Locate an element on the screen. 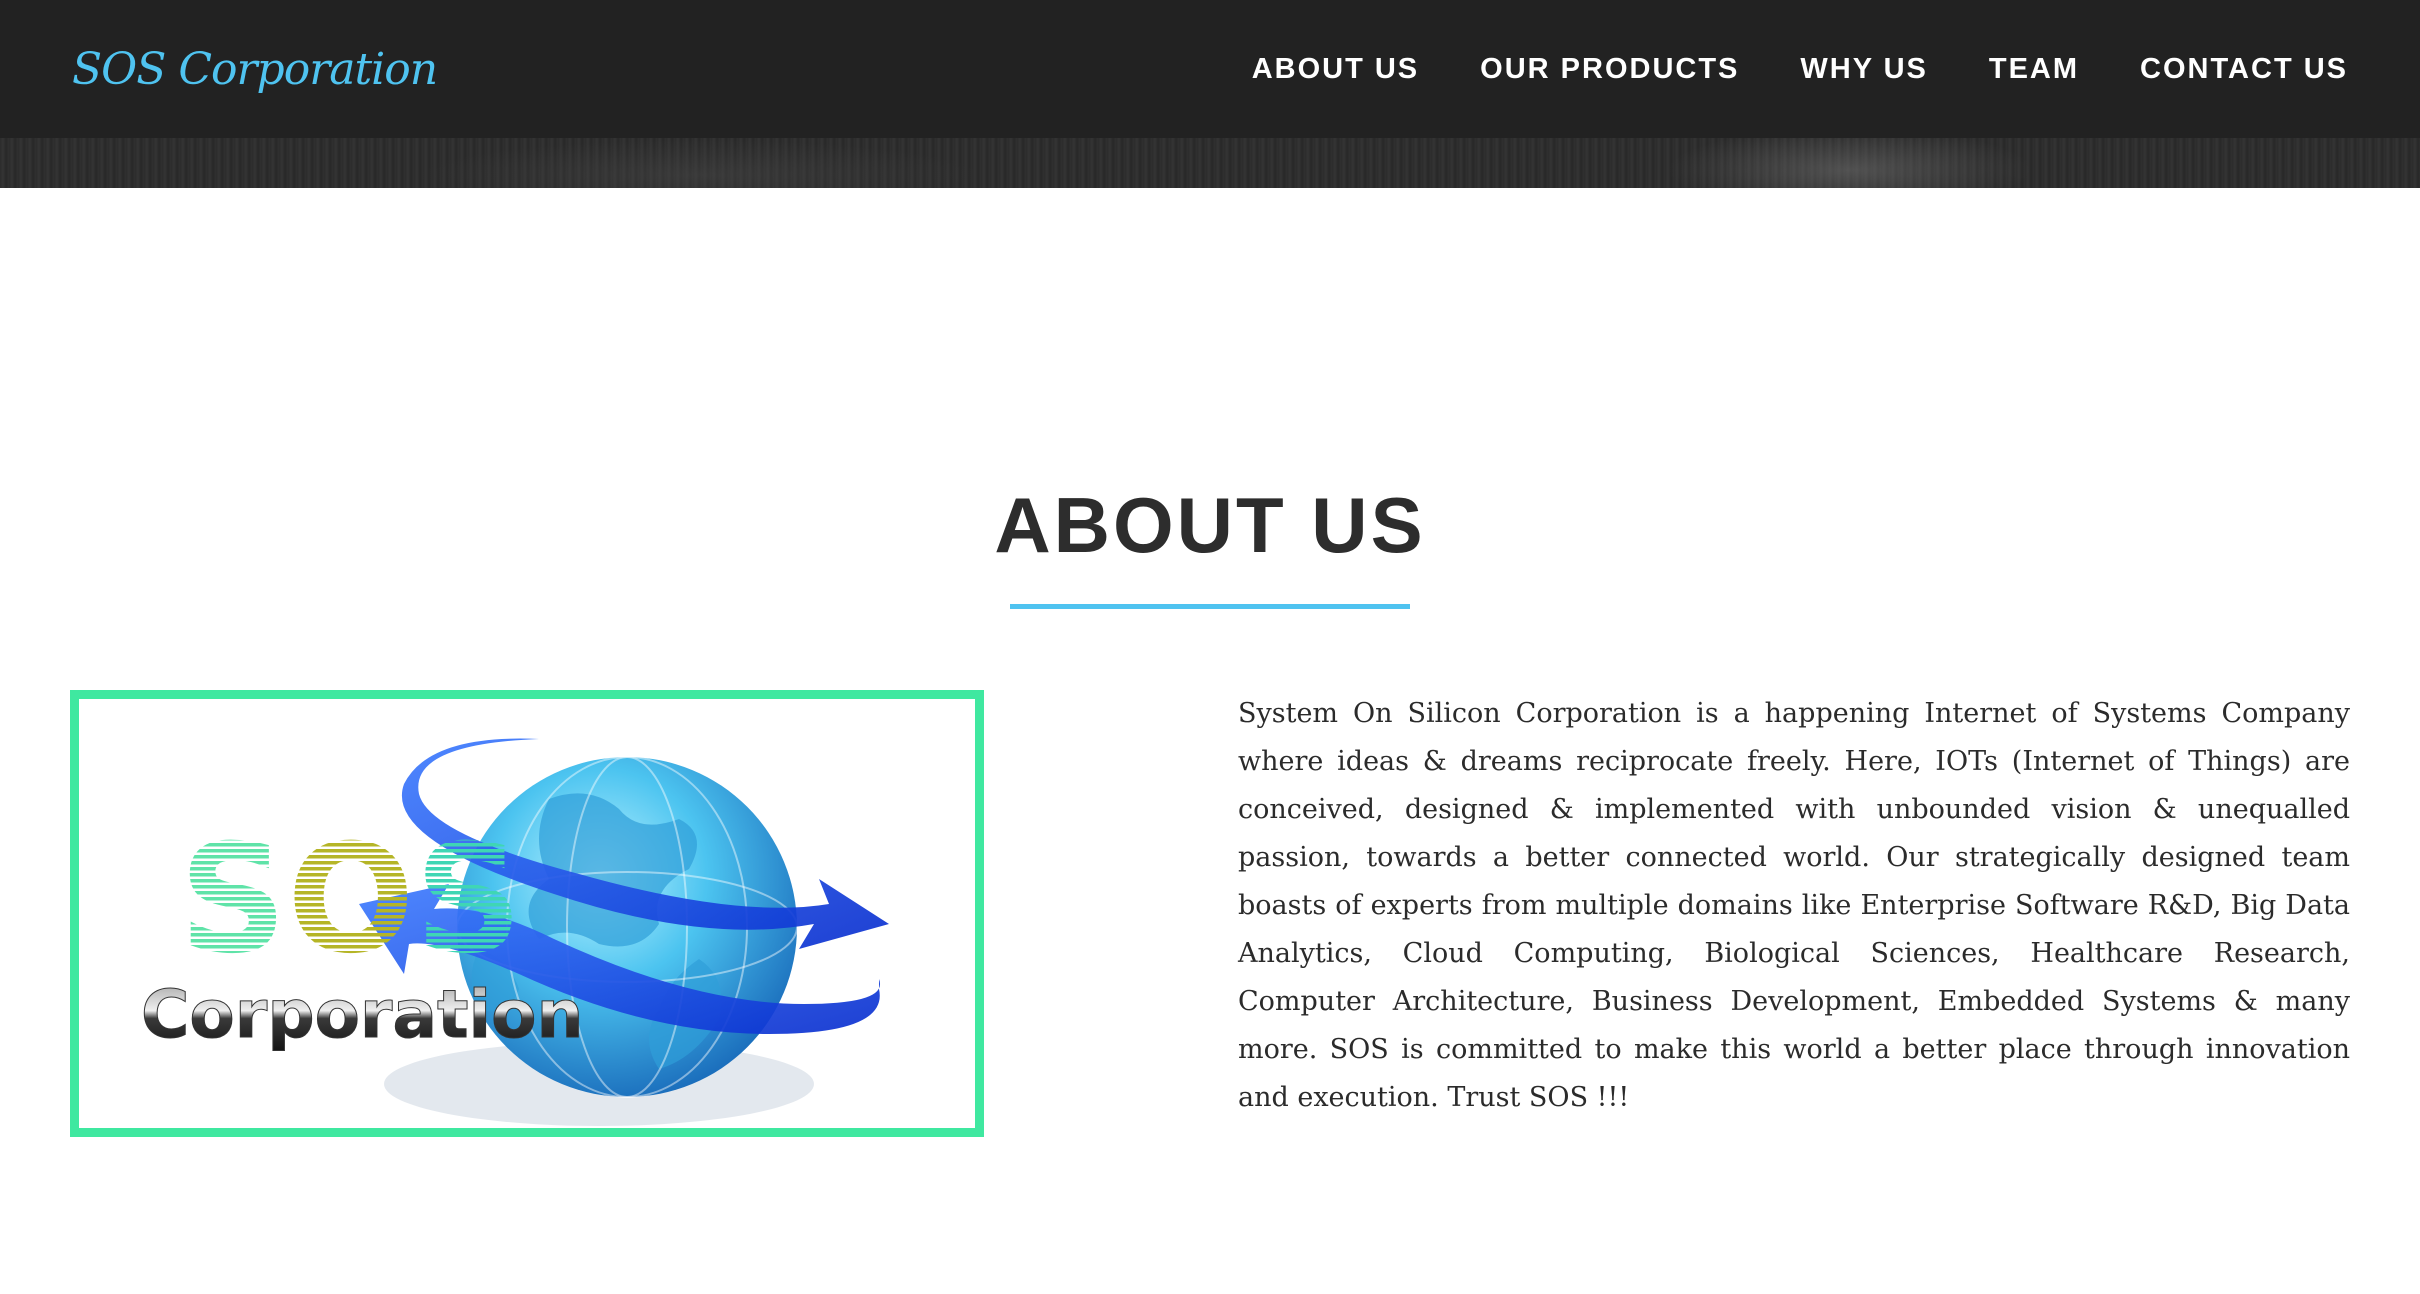  logo-sos-wordmark: SOS is located at coordinates (351, 900).